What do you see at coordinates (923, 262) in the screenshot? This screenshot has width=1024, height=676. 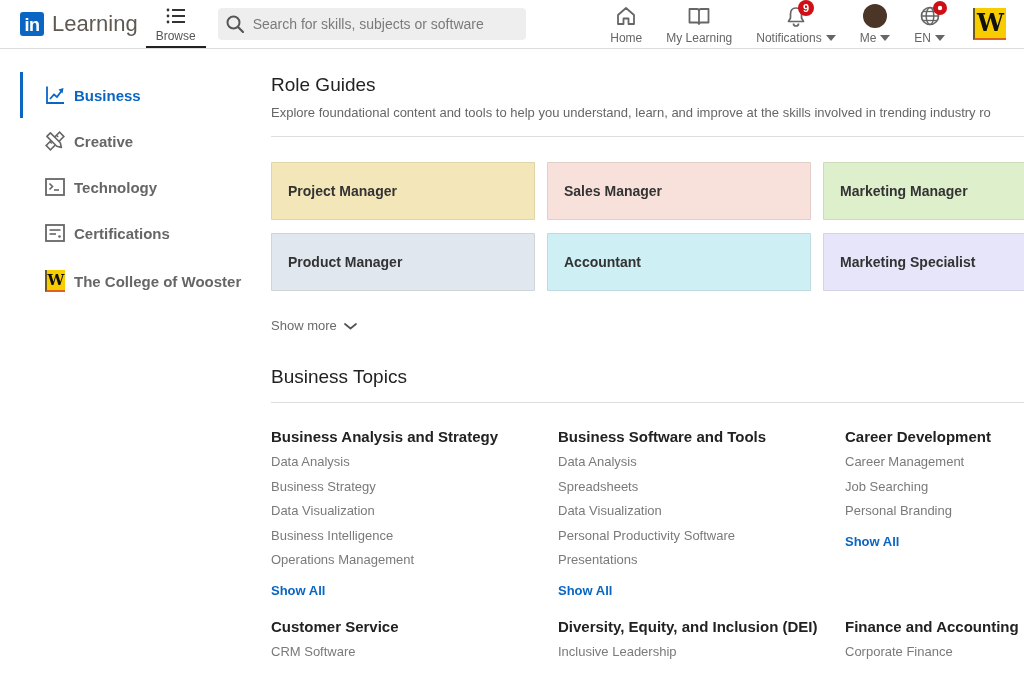 I see `role-card: Marketing Specialist` at bounding box center [923, 262].